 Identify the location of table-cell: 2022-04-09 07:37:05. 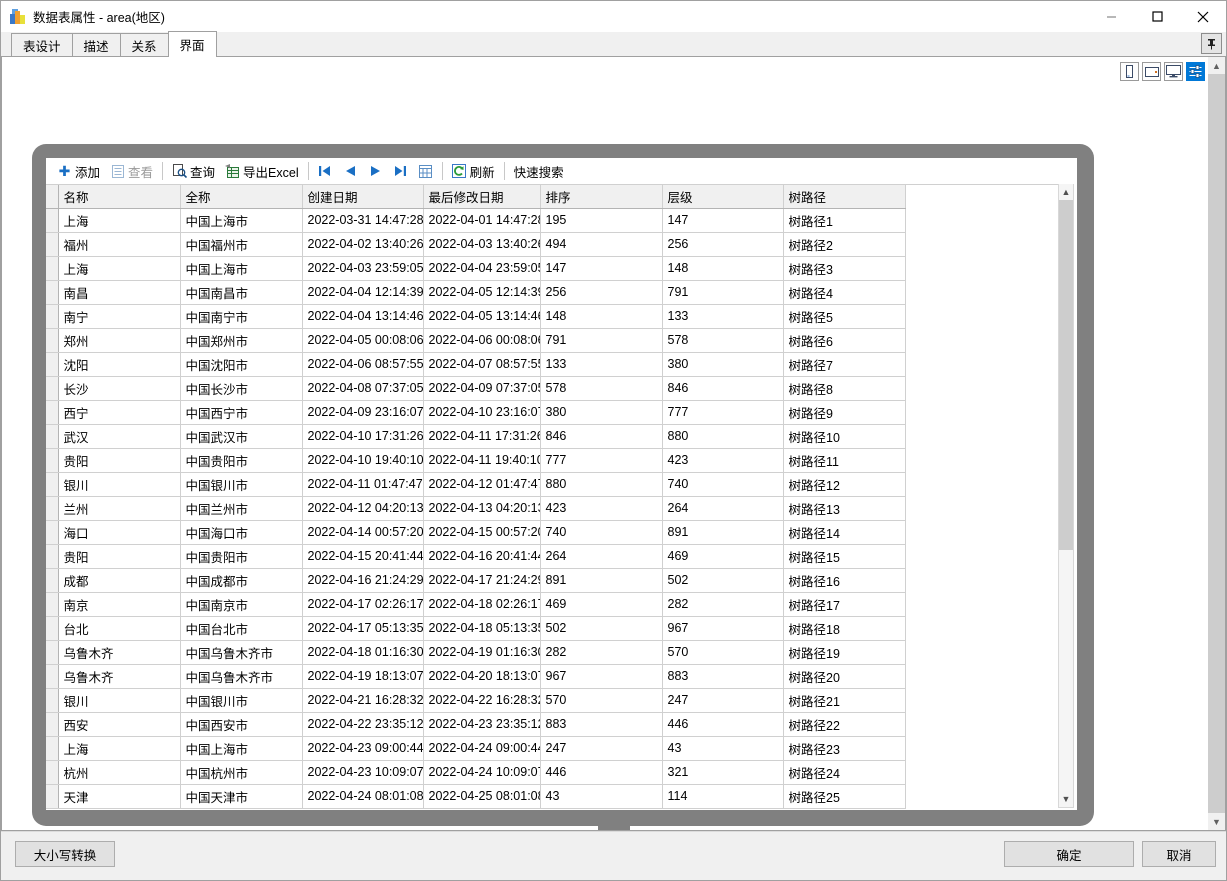
(482, 388).